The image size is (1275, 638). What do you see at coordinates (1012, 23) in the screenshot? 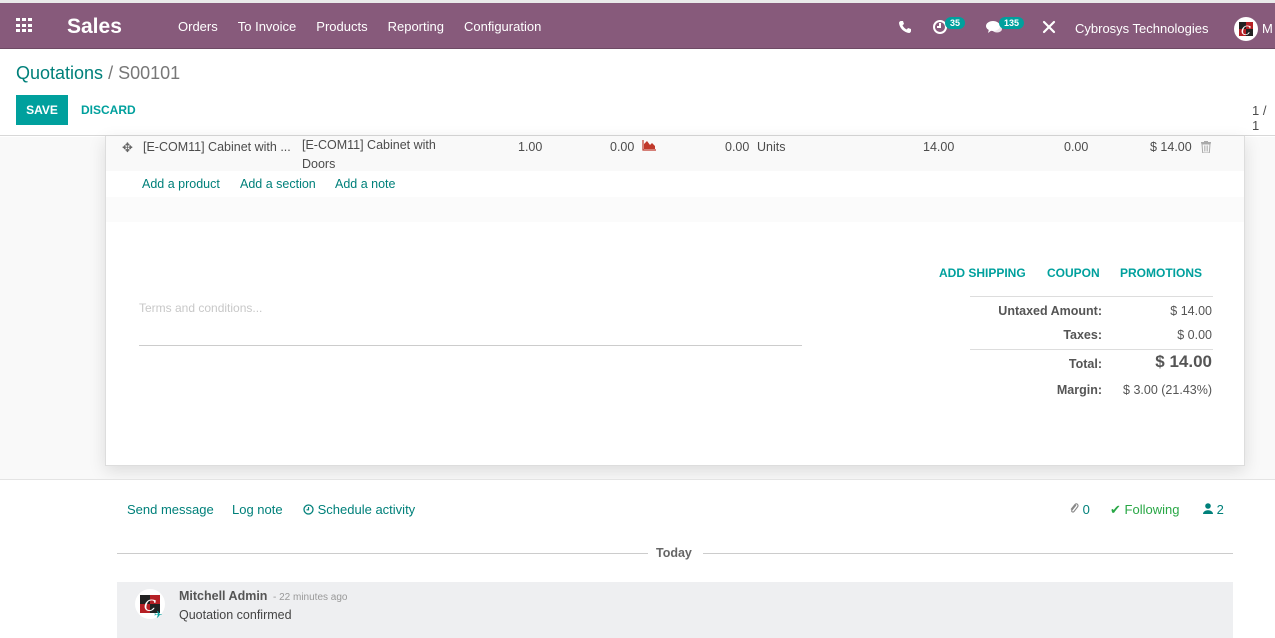
I see `message-count-badge: 135` at bounding box center [1012, 23].